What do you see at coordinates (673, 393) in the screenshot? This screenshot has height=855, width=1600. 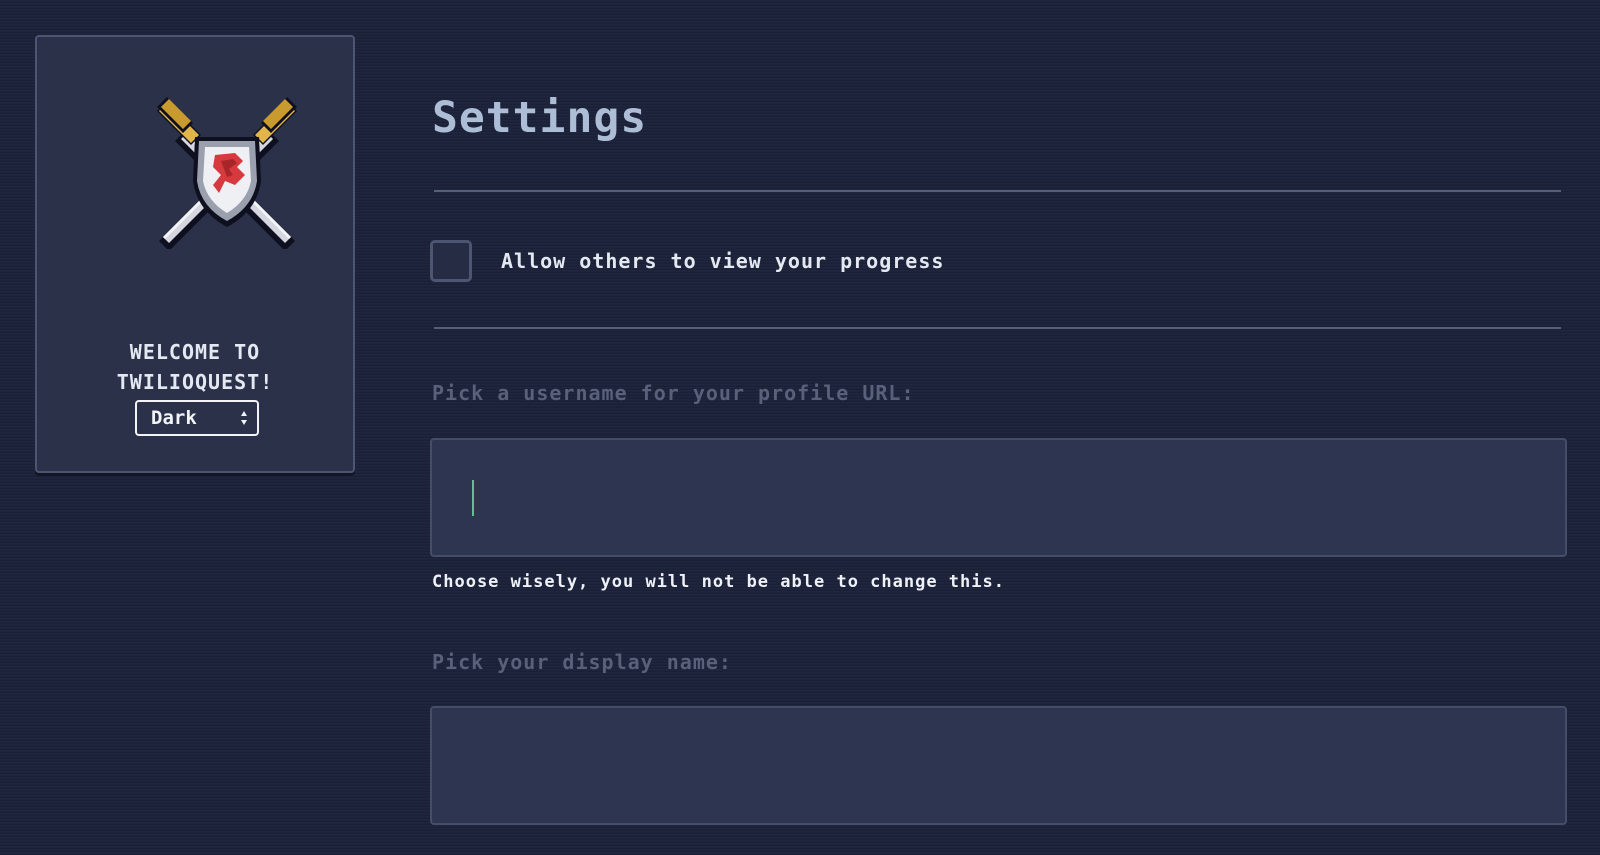 I see `username-label: Pick a username for your profile URL:` at bounding box center [673, 393].